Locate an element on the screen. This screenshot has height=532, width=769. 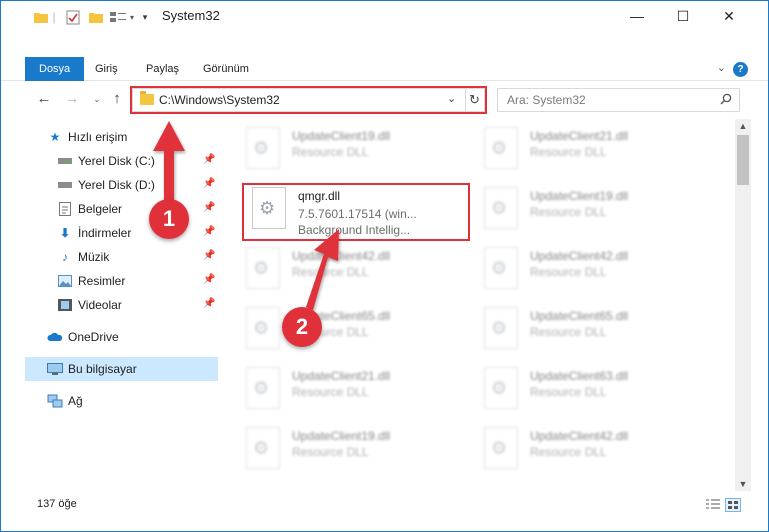
list-item: UpdateClient63.dll Resource DLL is located at coordinates (586, 391).